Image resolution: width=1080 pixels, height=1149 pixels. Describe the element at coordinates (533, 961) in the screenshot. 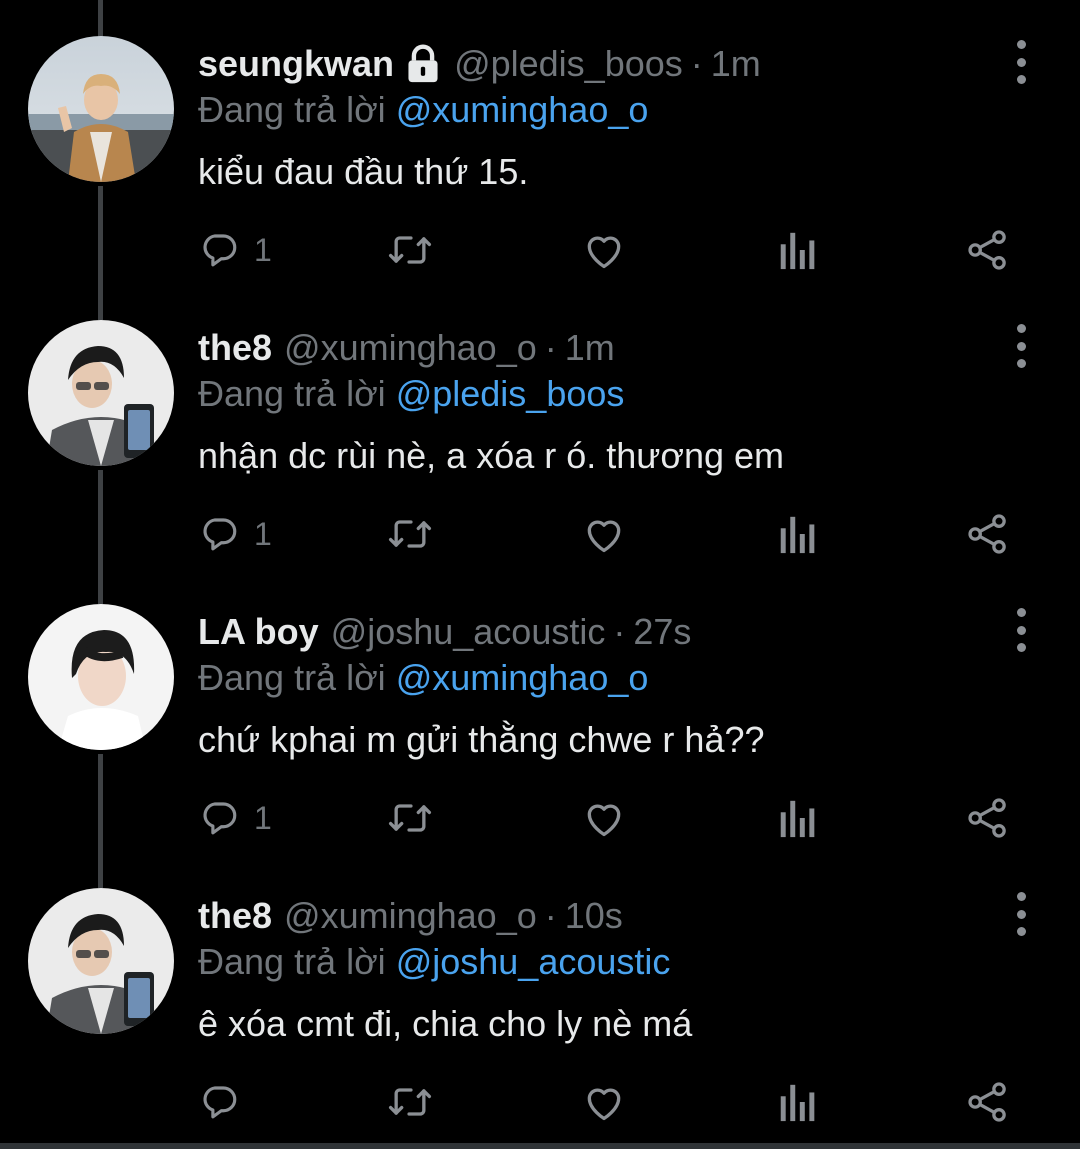

I see `mention-link: @joshu_acoustic` at that location.